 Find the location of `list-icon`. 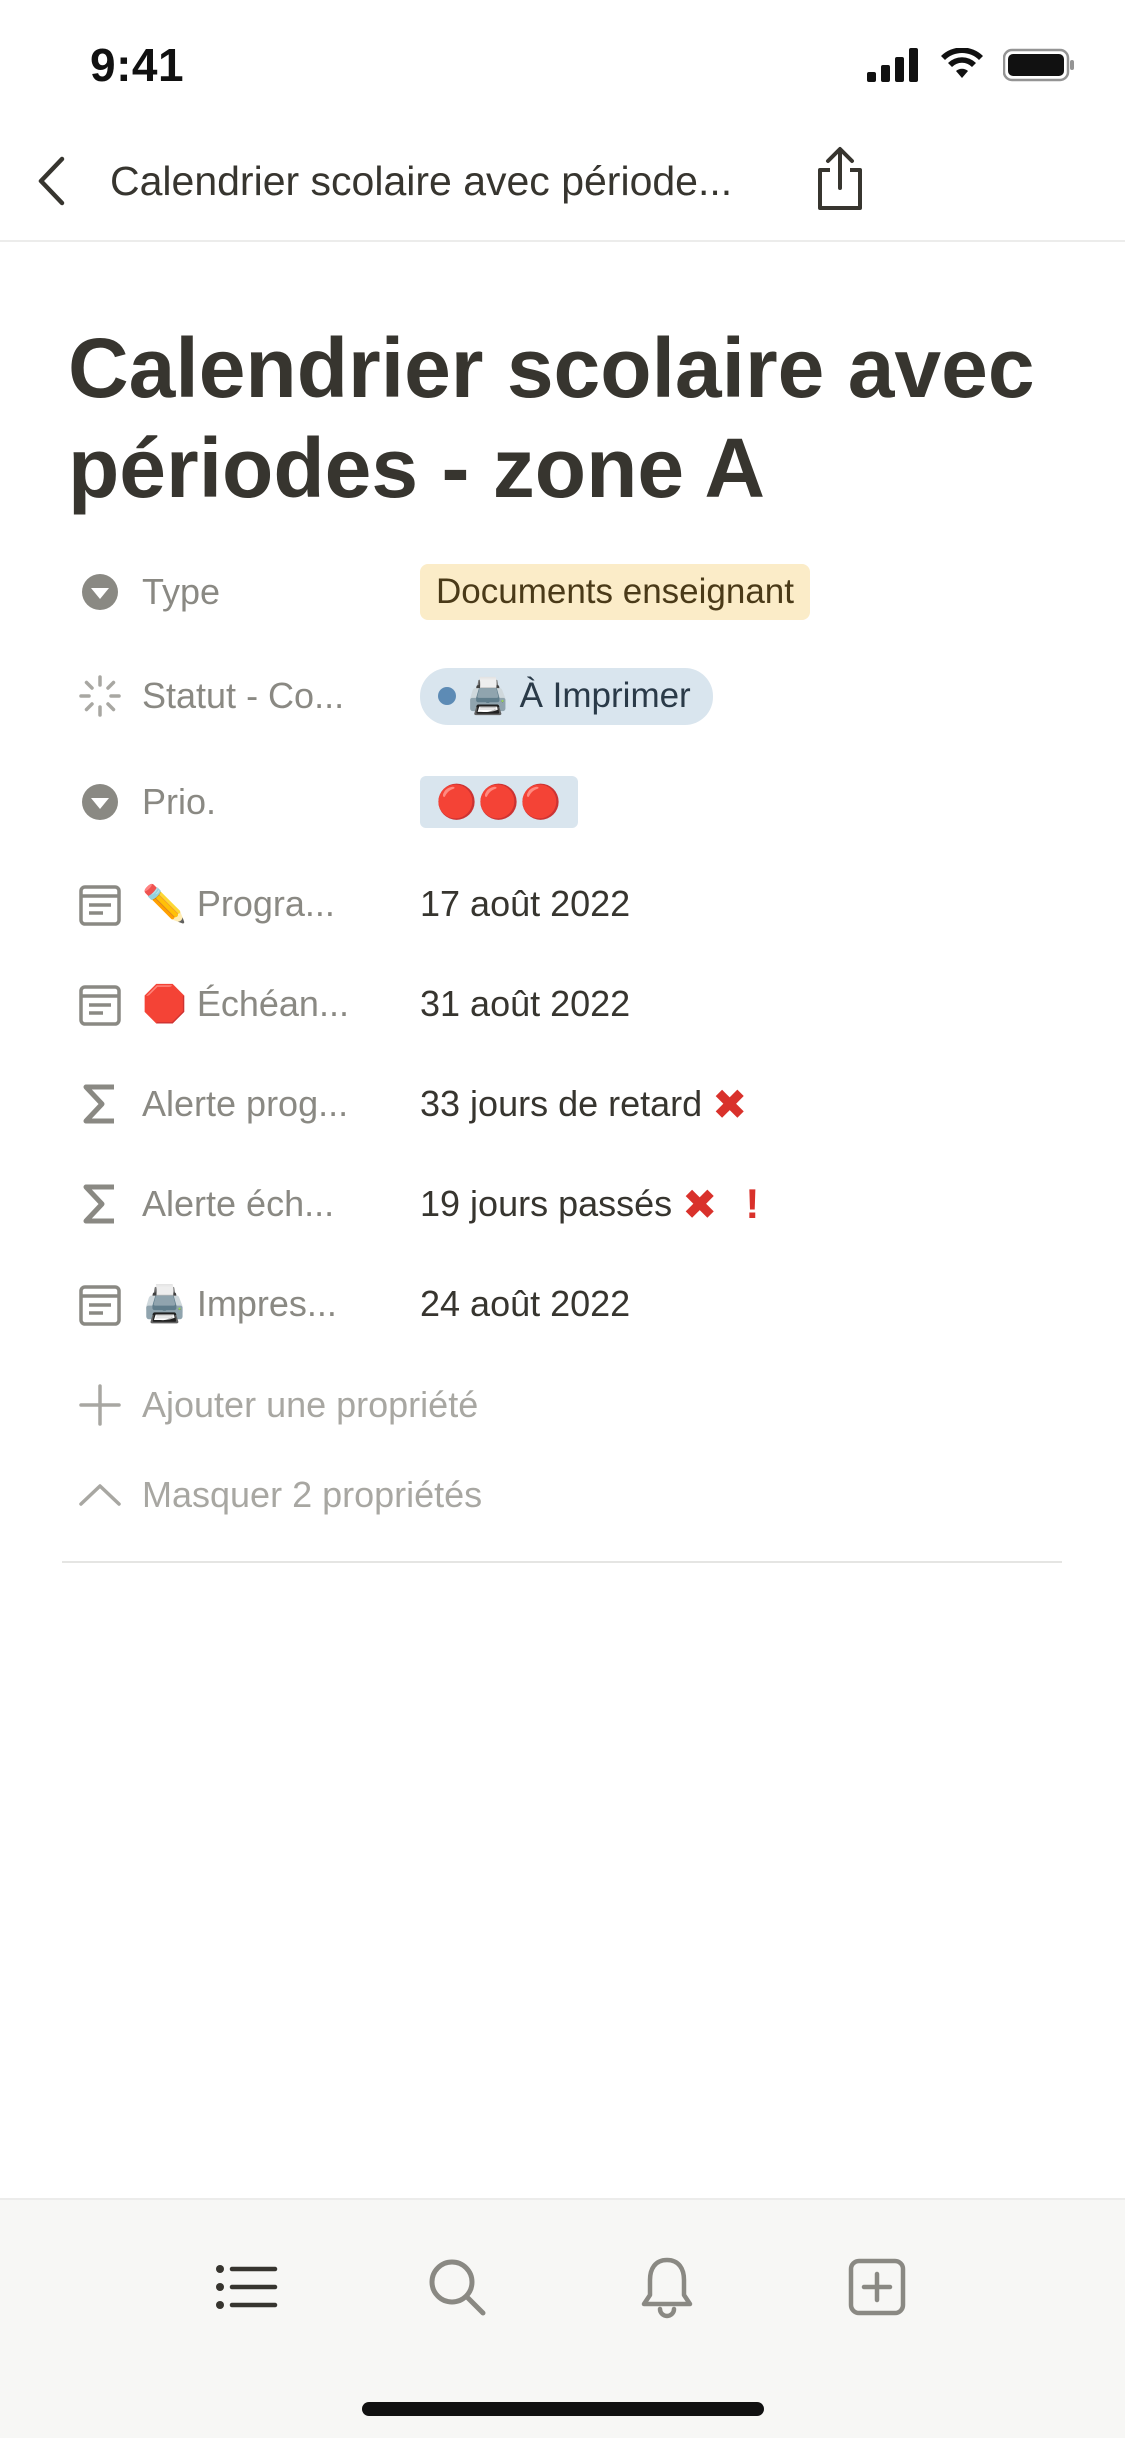

list-icon is located at coordinates (247, 2287).